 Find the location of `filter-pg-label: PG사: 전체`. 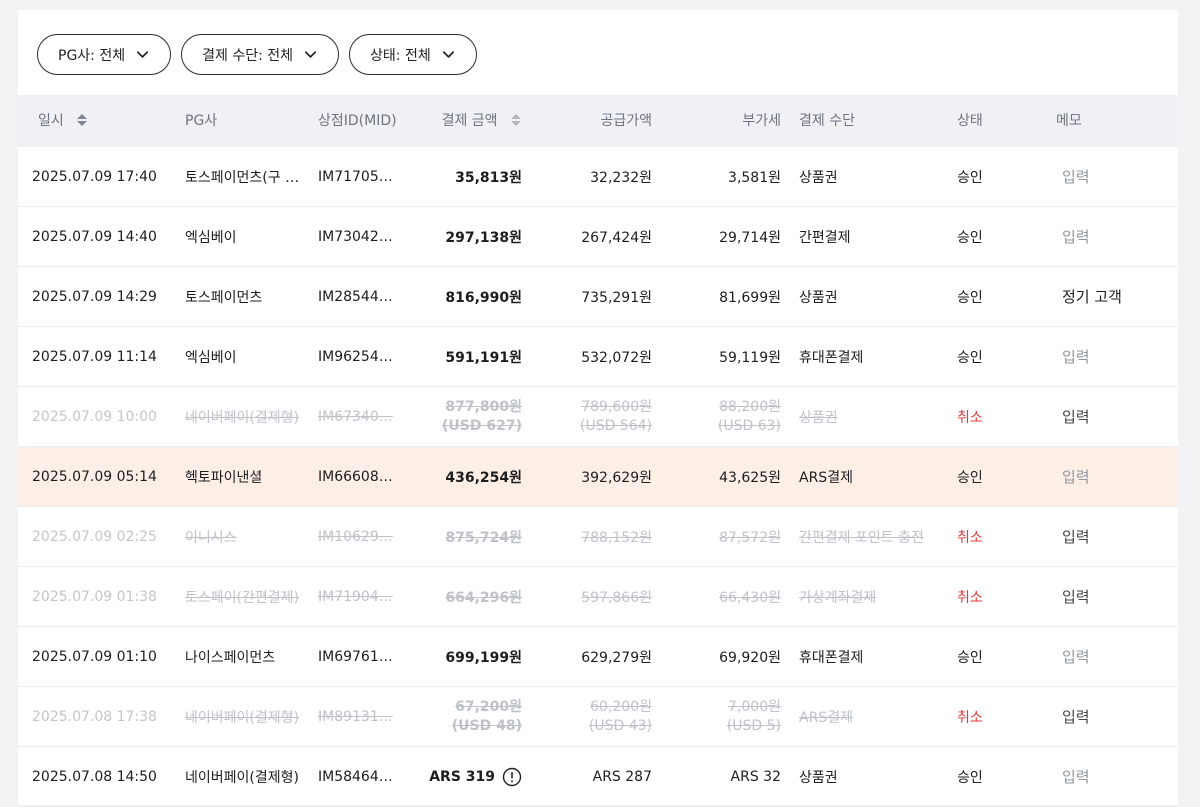

filter-pg-label: PG사: 전체 is located at coordinates (92, 55).